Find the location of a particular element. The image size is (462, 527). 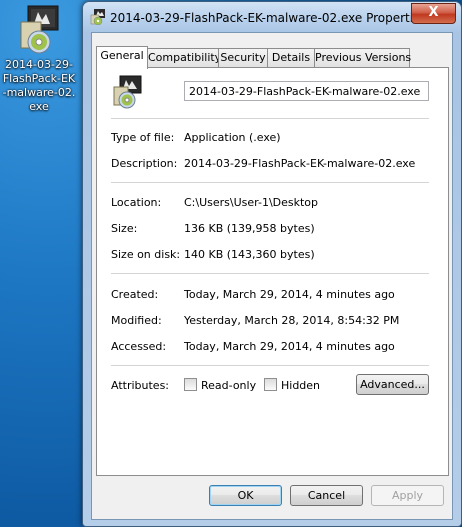

tab-general: General is located at coordinates (122, 57).